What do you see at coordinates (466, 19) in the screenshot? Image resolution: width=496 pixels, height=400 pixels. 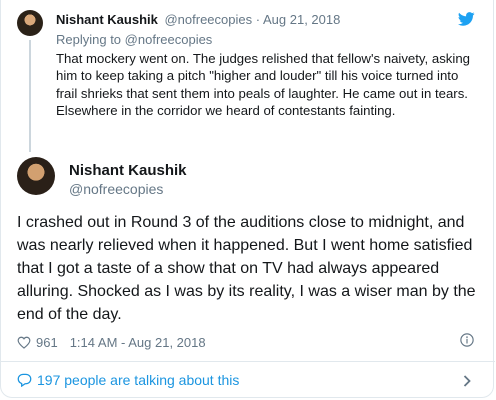 I see `twitter-bird-icon` at bounding box center [466, 19].